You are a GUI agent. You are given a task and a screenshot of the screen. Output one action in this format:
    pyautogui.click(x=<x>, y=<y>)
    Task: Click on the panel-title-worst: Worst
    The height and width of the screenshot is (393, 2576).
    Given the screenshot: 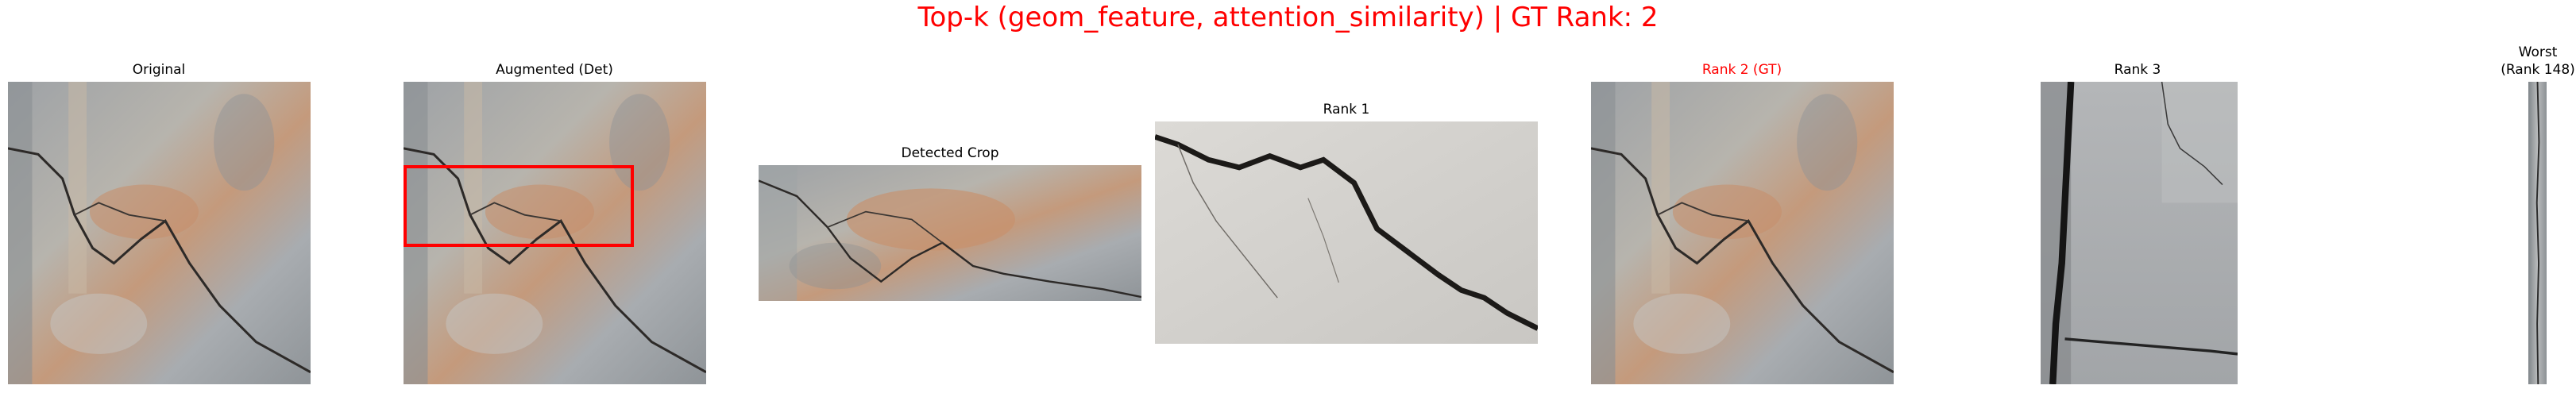 What is the action you would take?
    pyautogui.click(x=2538, y=52)
    